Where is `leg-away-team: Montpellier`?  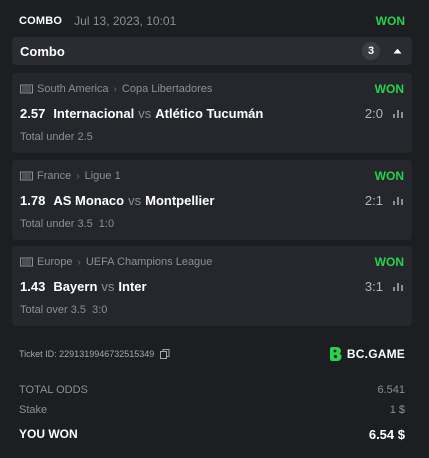 leg-away-team: Montpellier is located at coordinates (180, 200).